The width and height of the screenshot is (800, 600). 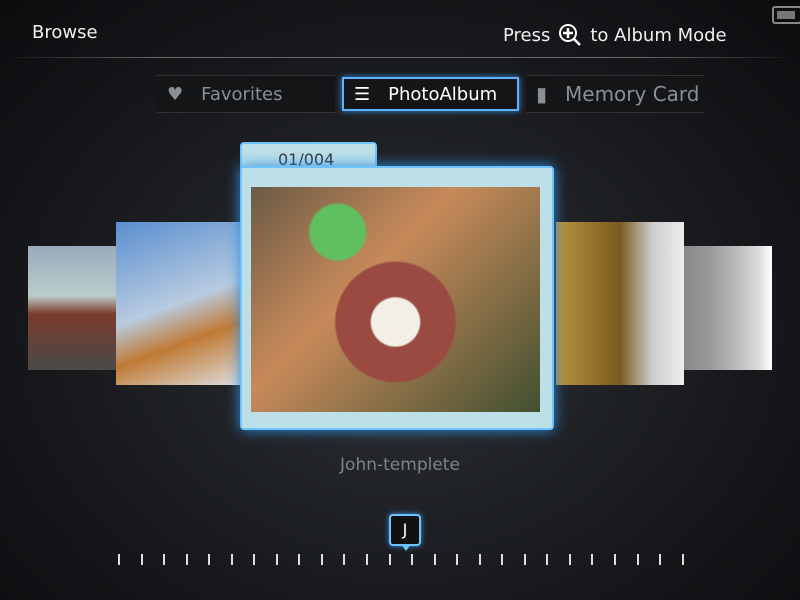 What do you see at coordinates (443, 94) in the screenshot?
I see `tab-label: PhotoAlbum` at bounding box center [443, 94].